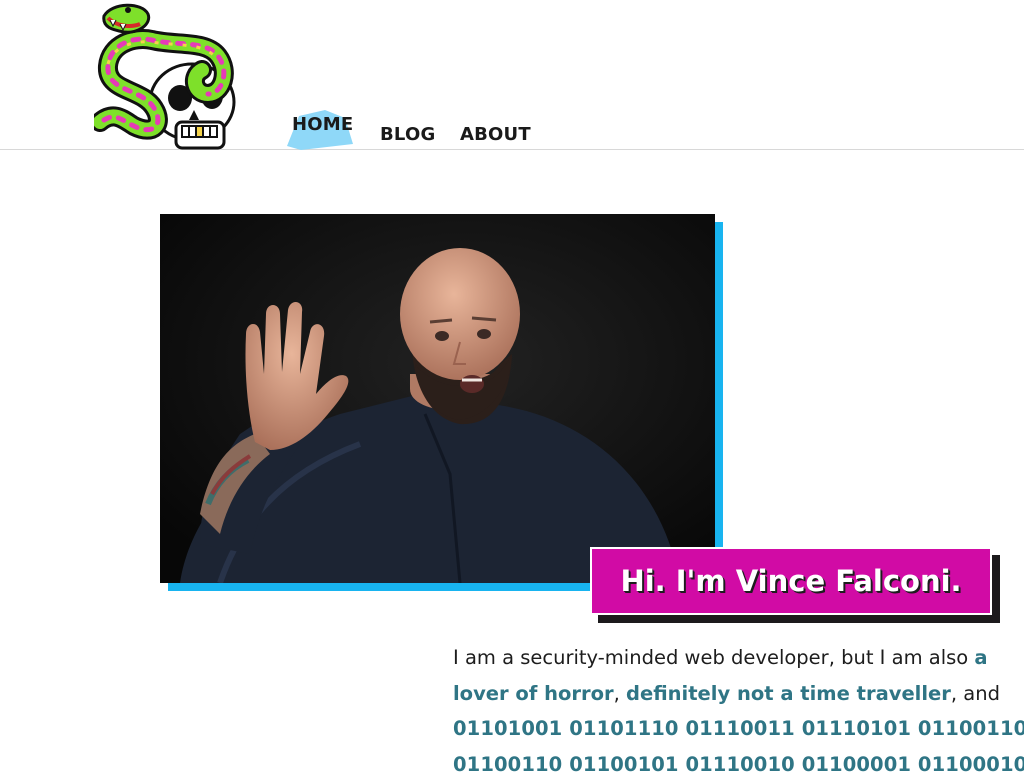 This screenshot has height=782, width=1024. What do you see at coordinates (533, 693) in the screenshot?
I see `lover-of-horror-link: lover of horror` at bounding box center [533, 693].